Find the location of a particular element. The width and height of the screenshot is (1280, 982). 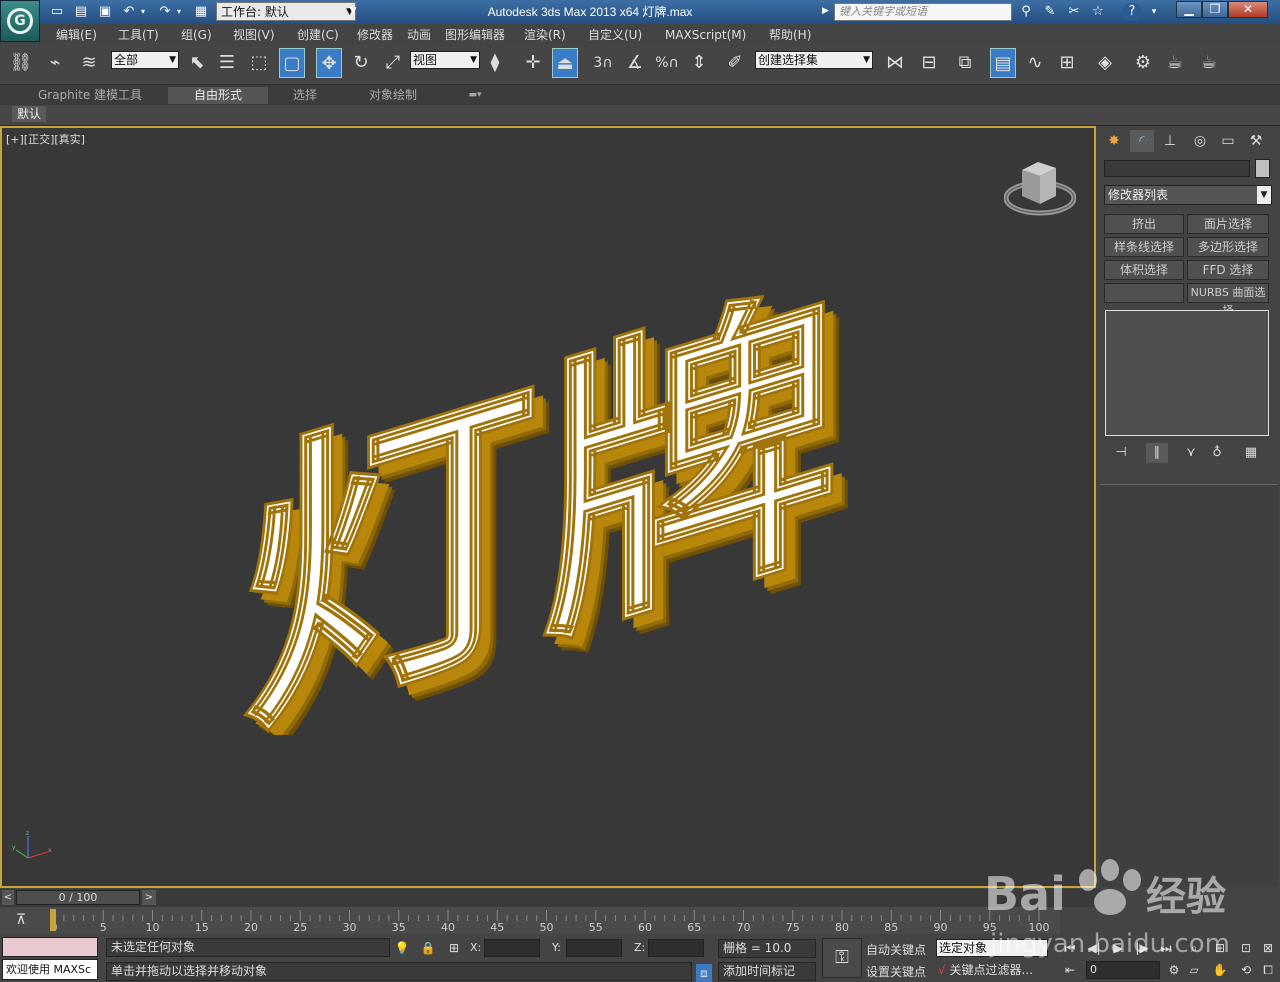

make-unique-icon: ⋎ is located at coordinates (1191, 453).